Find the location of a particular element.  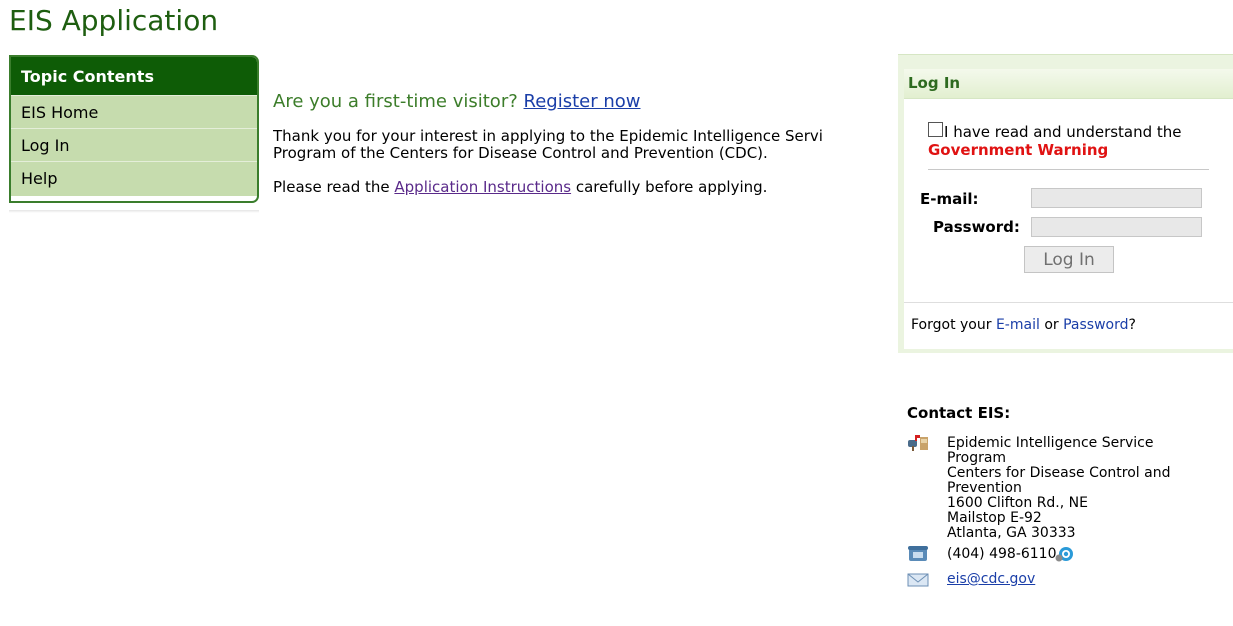

address-line: Atlanta, GA 30333 is located at coordinates (1011, 533).